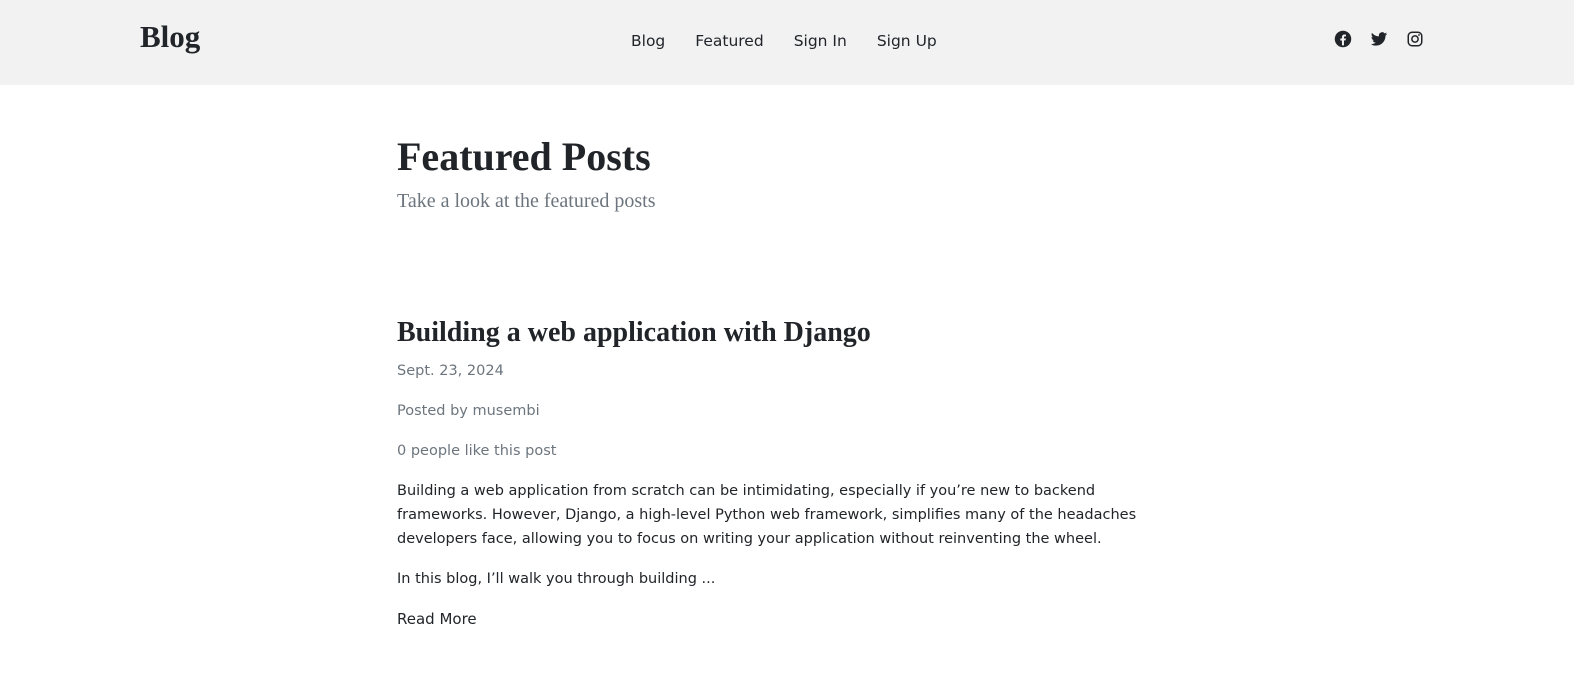  I want to click on twitter-icon, so click(1379, 39).